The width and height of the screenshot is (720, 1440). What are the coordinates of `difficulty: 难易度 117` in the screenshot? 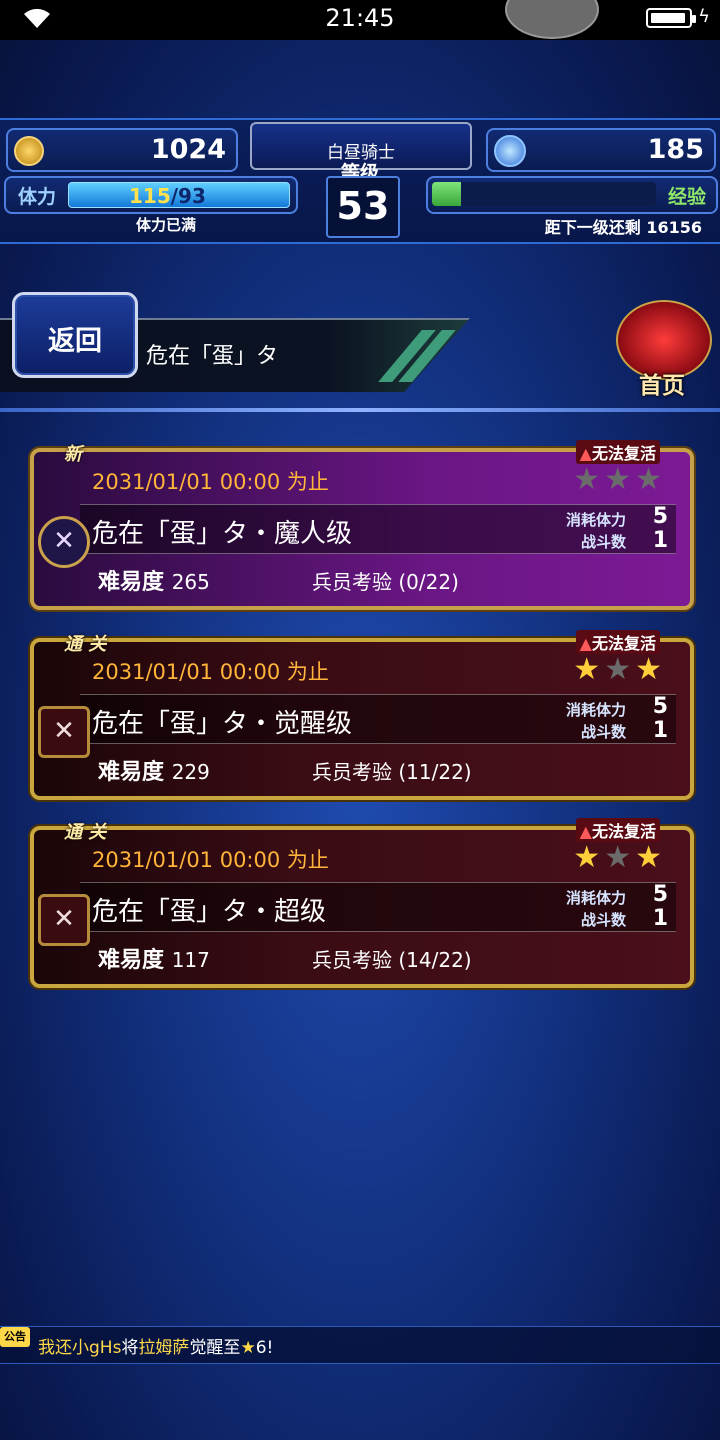 It's located at (154, 958).